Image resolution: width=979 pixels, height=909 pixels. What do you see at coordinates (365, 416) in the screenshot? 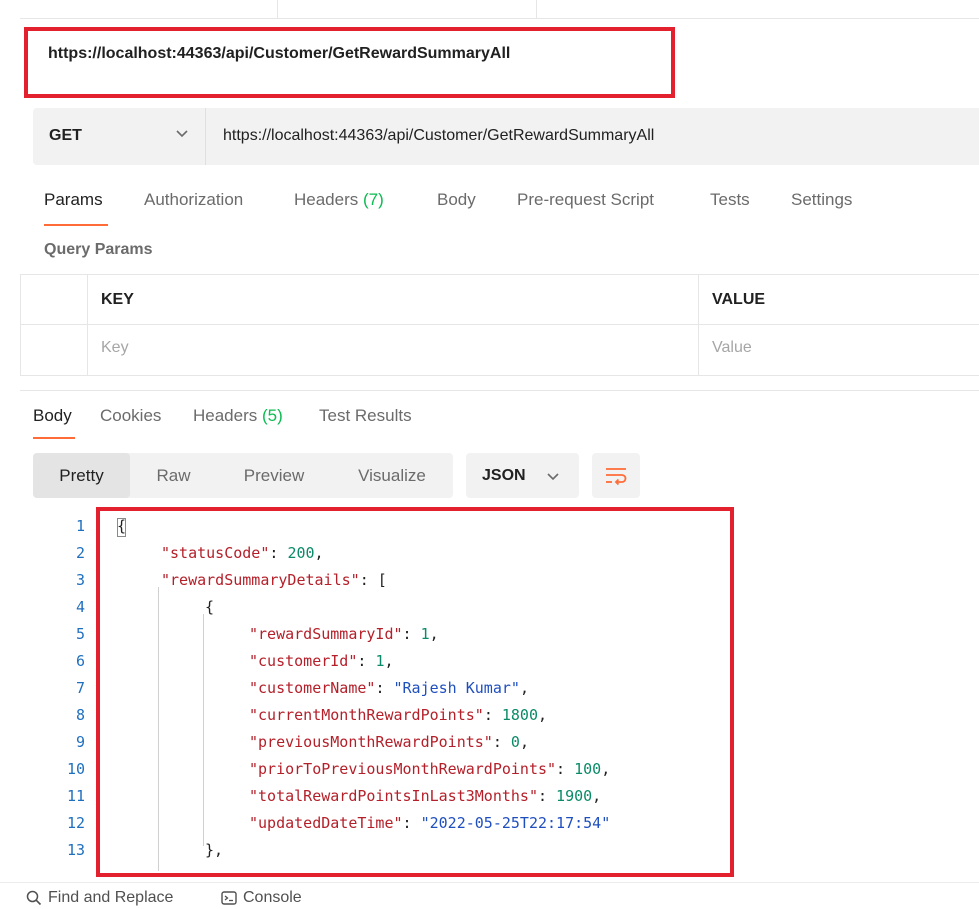
I see `response-tab-test-results: Test Results` at bounding box center [365, 416].